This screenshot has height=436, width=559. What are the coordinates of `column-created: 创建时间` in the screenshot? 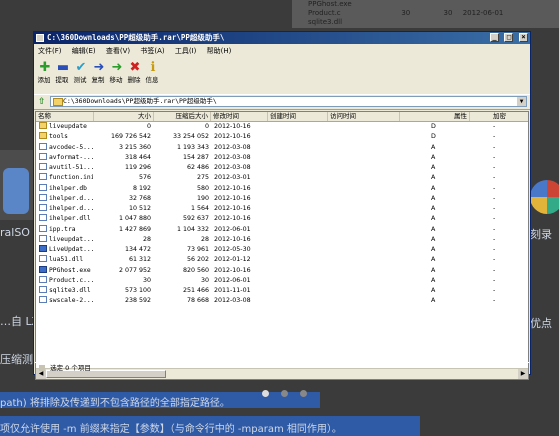 It's located at (298, 116).